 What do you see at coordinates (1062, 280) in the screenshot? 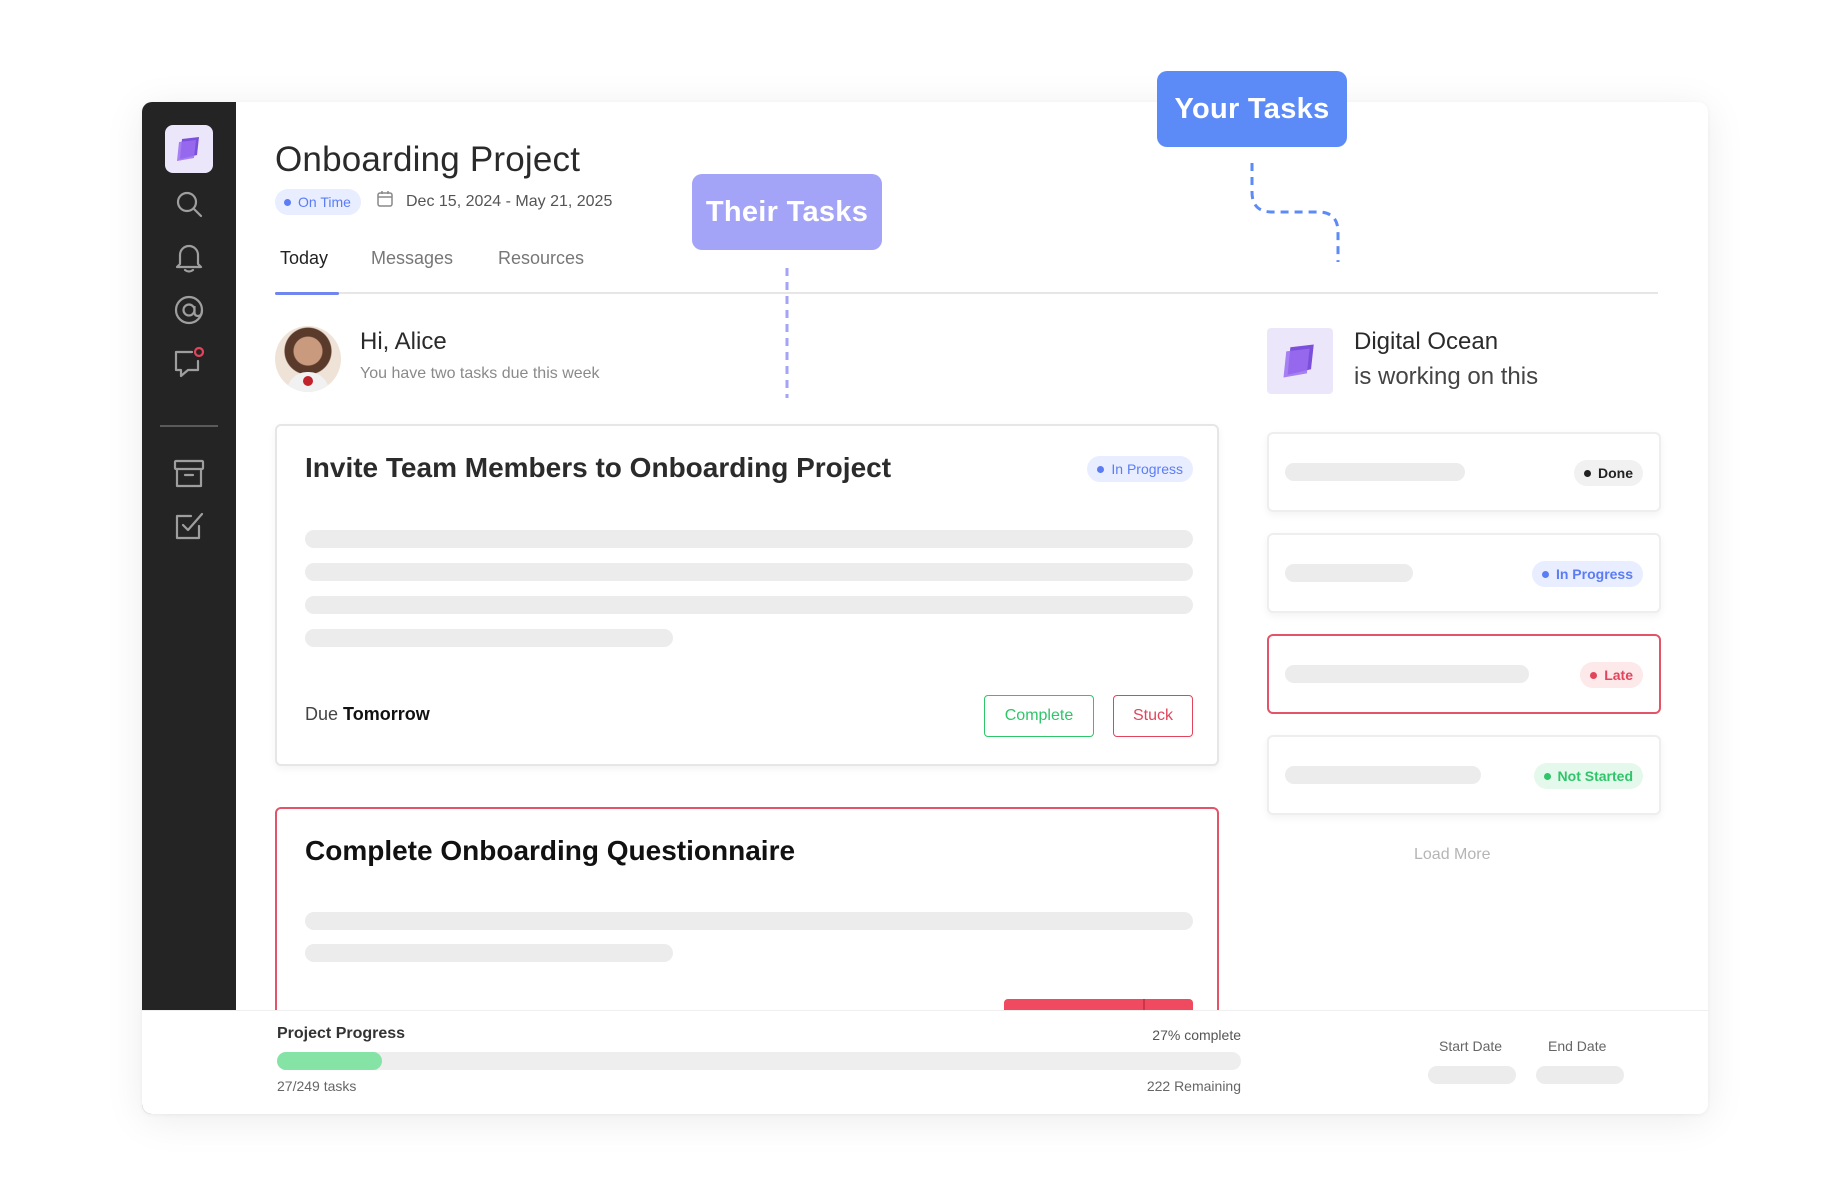
I see `callout-connectors` at bounding box center [1062, 280].